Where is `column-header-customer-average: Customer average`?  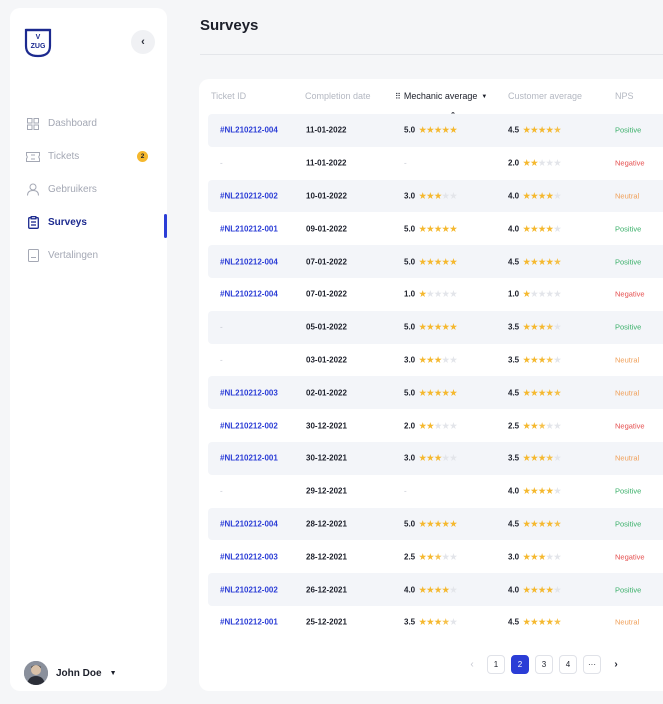 column-header-customer-average: Customer average is located at coordinates (545, 96).